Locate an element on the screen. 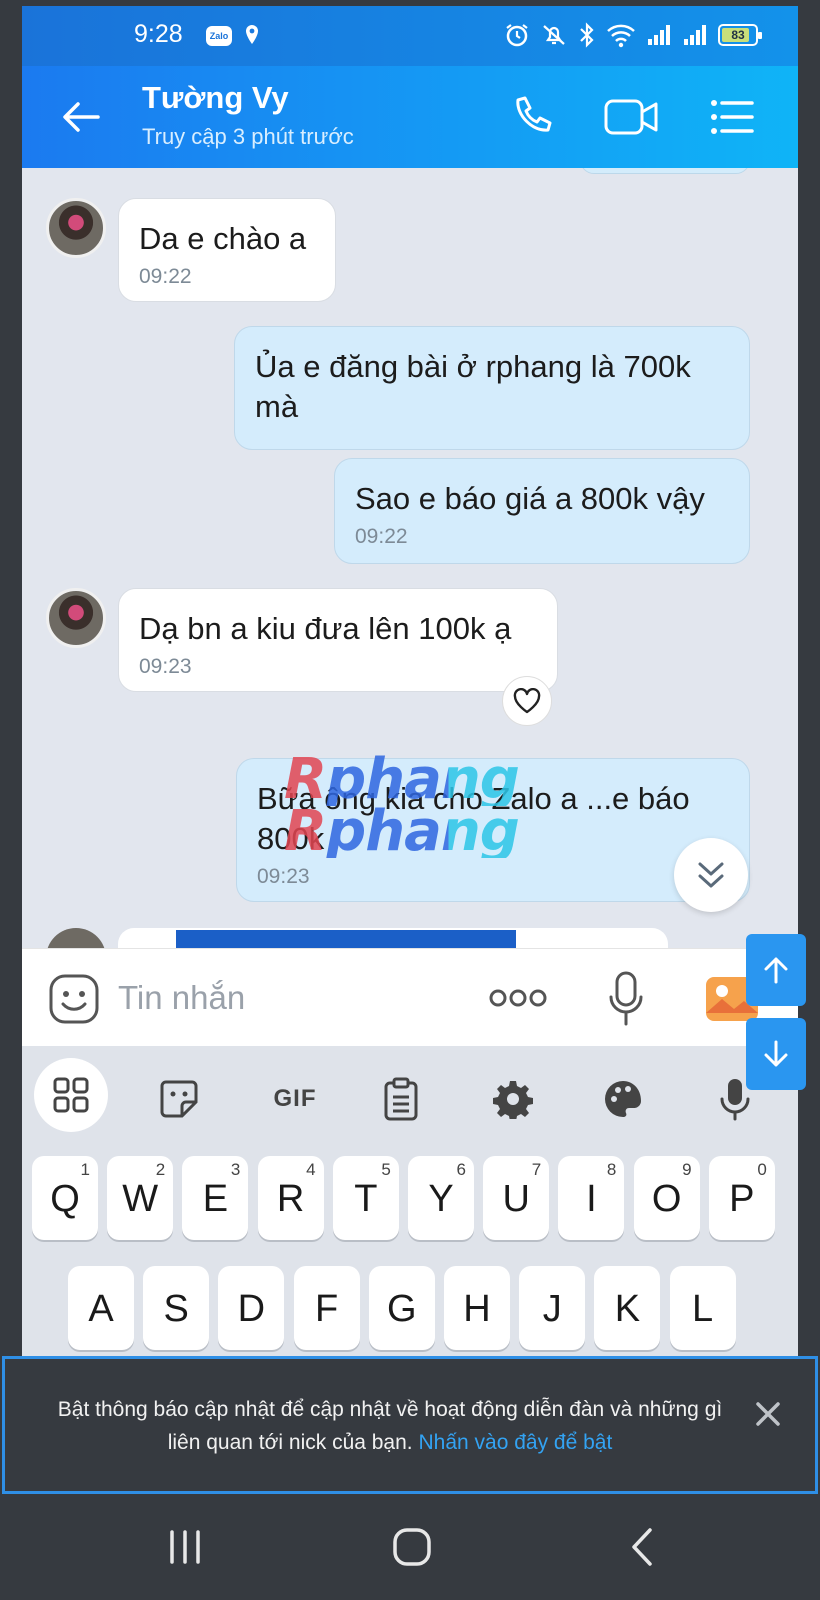  key-d: D is located at coordinates (251, 1308).